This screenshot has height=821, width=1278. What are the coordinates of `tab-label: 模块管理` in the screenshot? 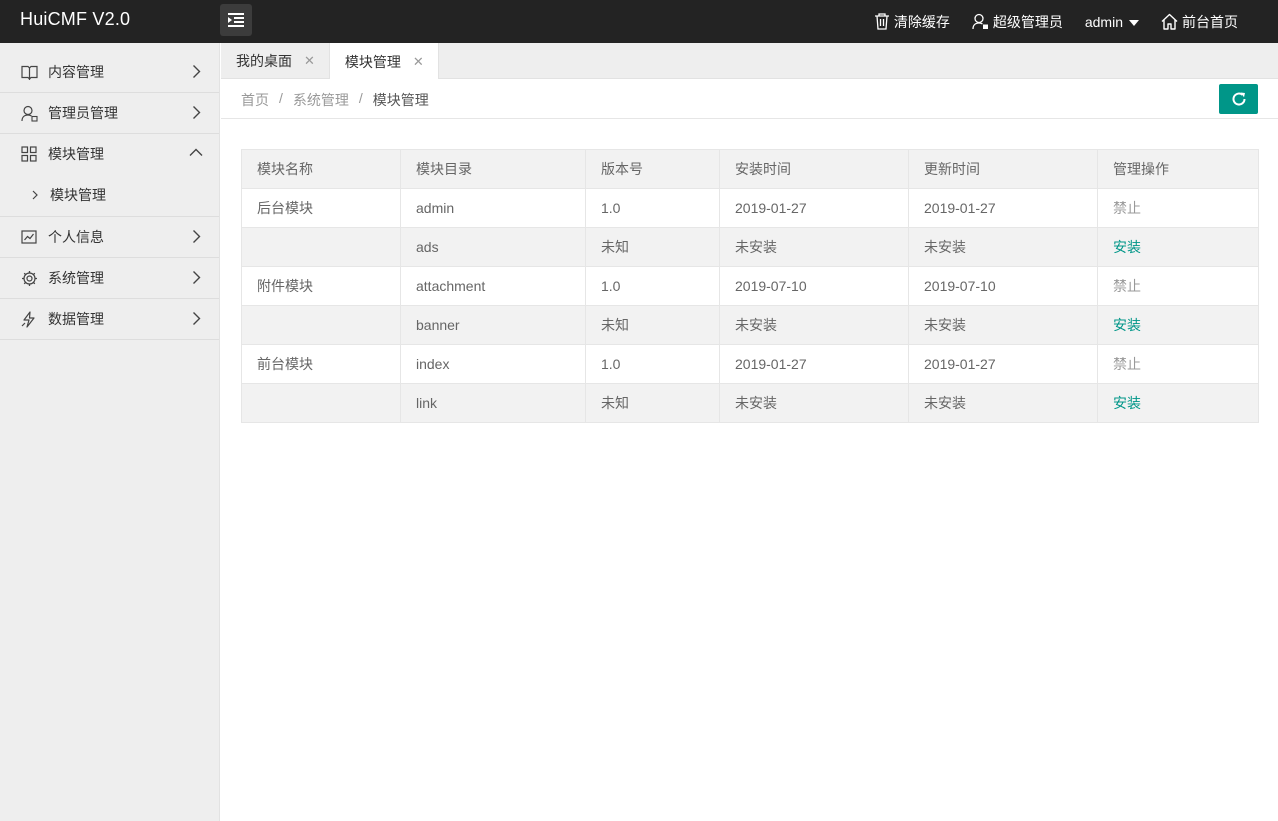 It's located at (372, 61).